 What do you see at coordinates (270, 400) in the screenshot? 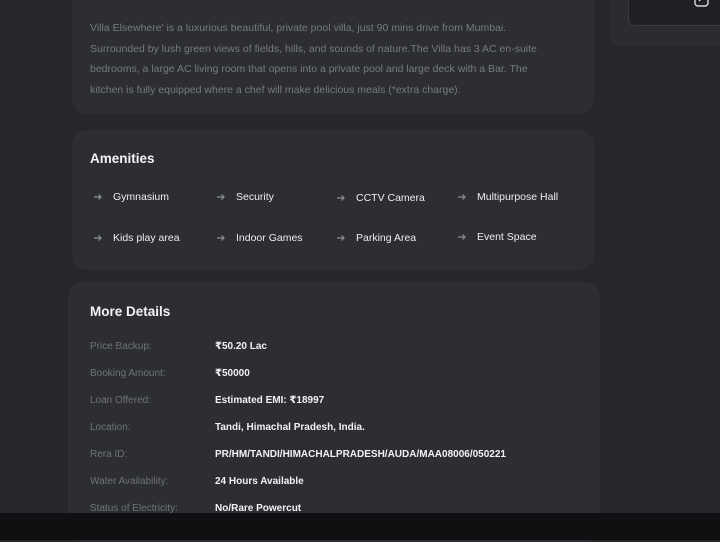
I see `detail-value-loan: Estimated EMI: ₹18997` at bounding box center [270, 400].